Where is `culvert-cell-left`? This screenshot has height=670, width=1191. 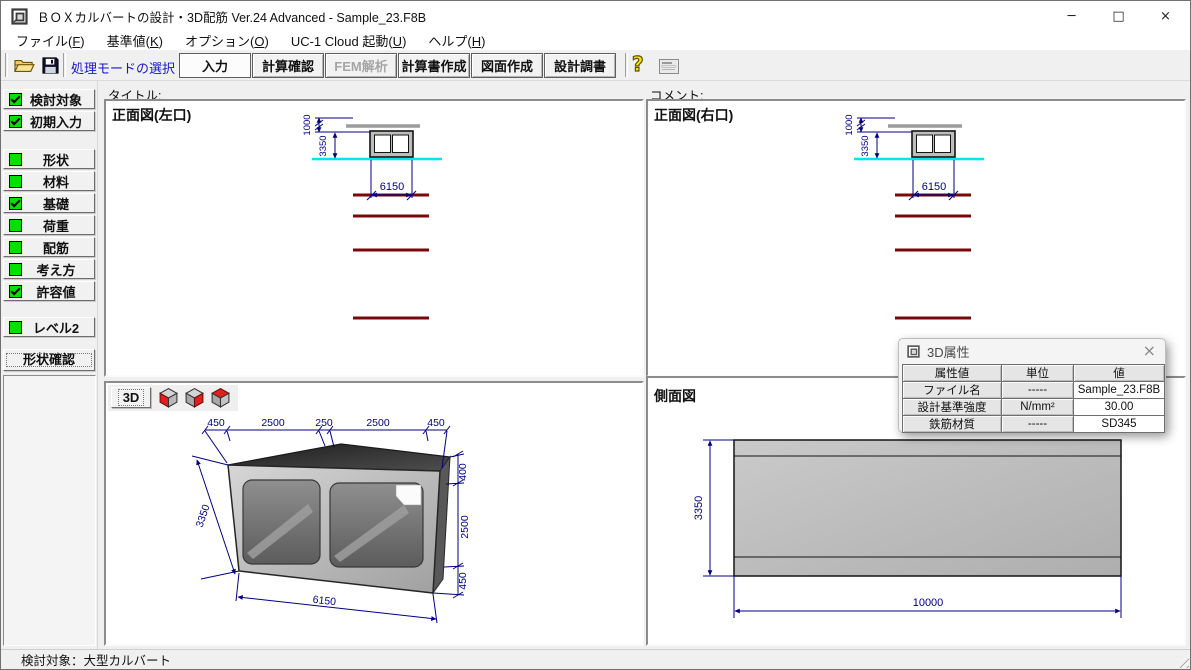 culvert-cell-left is located at coordinates (924, 143).